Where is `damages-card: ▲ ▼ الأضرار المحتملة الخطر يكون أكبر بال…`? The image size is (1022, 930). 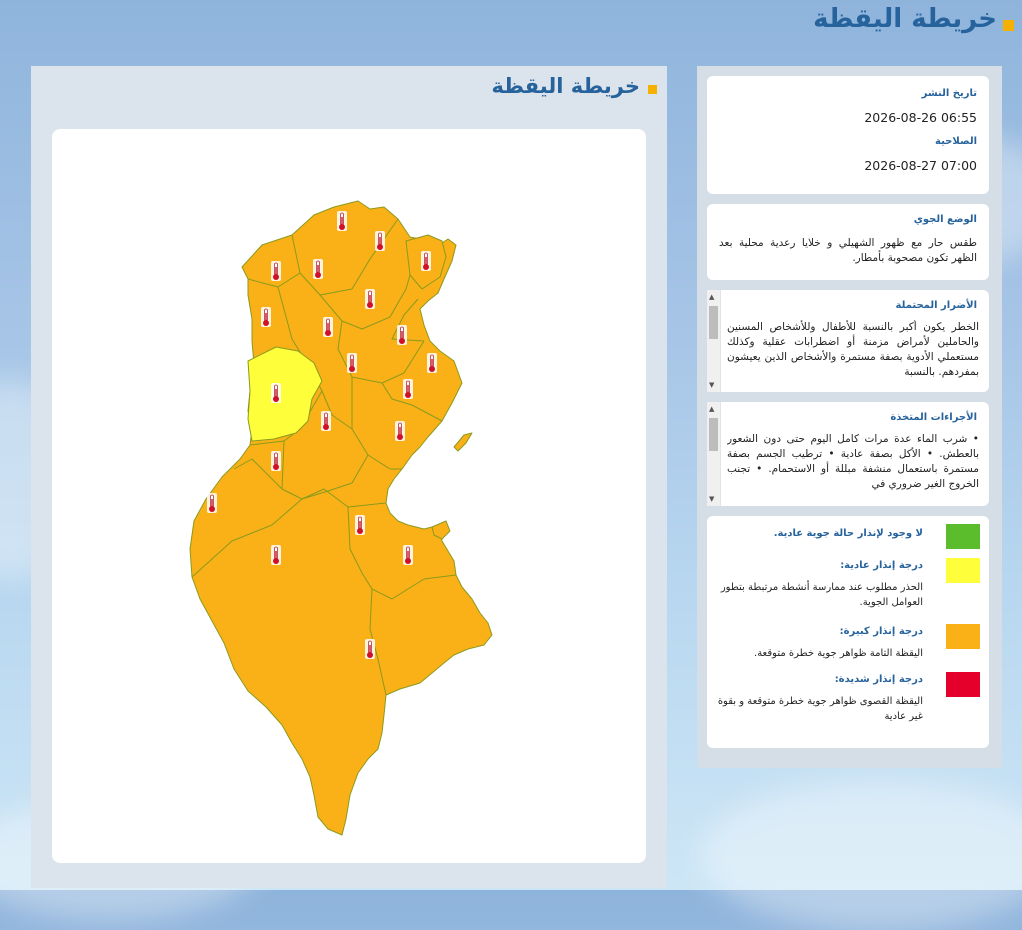
damages-card: ▲ ▼ الأضرار المحتملة الخطر يكون أكبر بال… is located at coordinates (848, 341).